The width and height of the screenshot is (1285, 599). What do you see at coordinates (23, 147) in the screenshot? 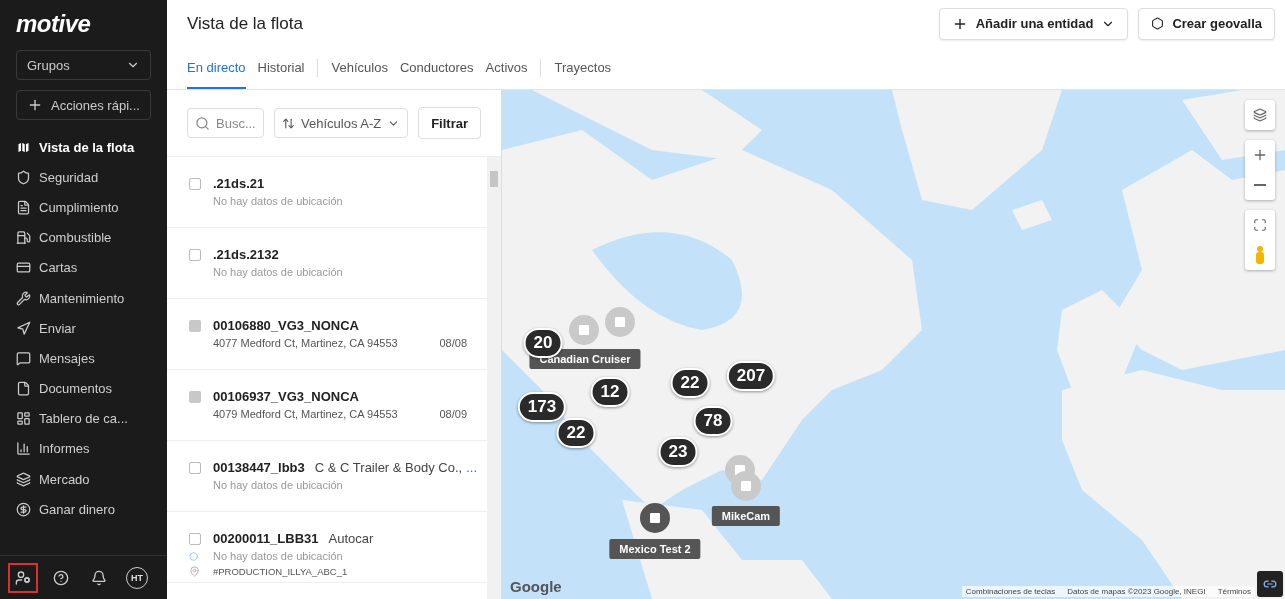
I see `map-icon` at bounding box center [23, 147].